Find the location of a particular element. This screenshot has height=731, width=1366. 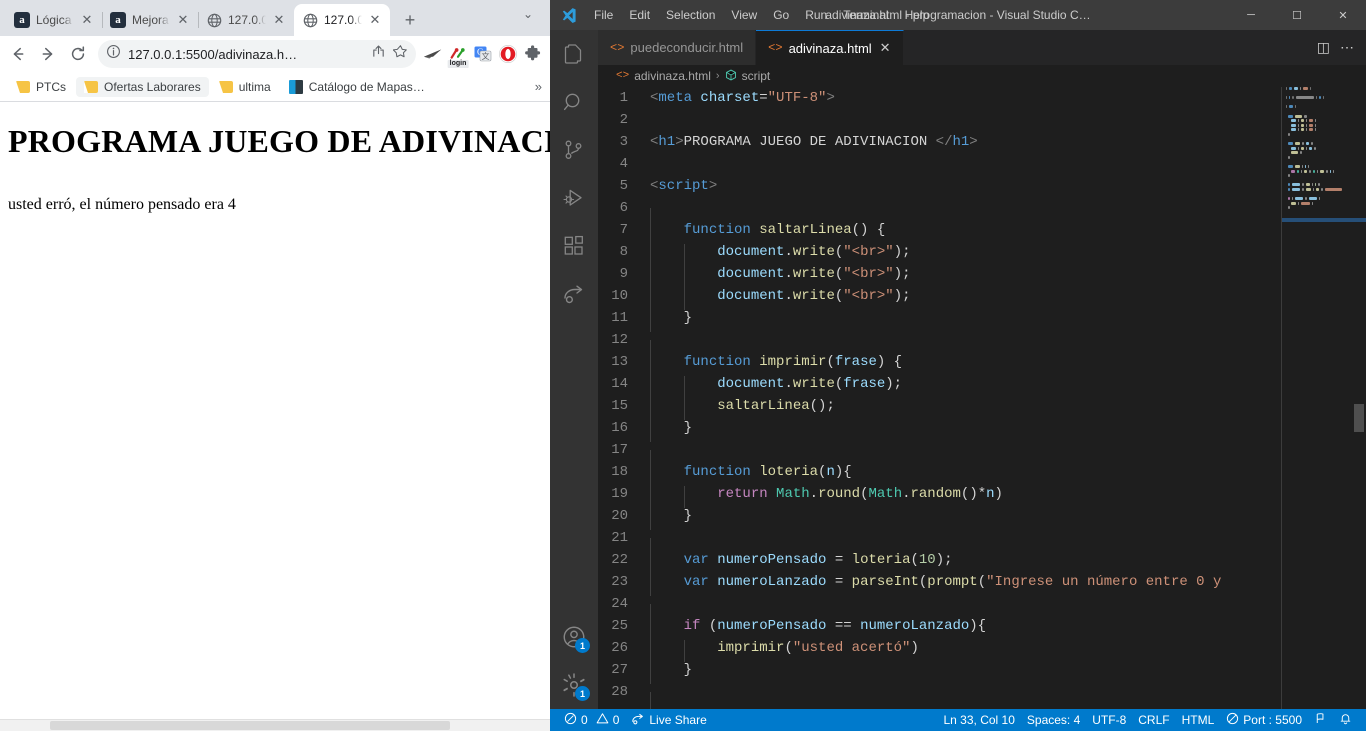

forward-button is located at coordinates (48, 54).